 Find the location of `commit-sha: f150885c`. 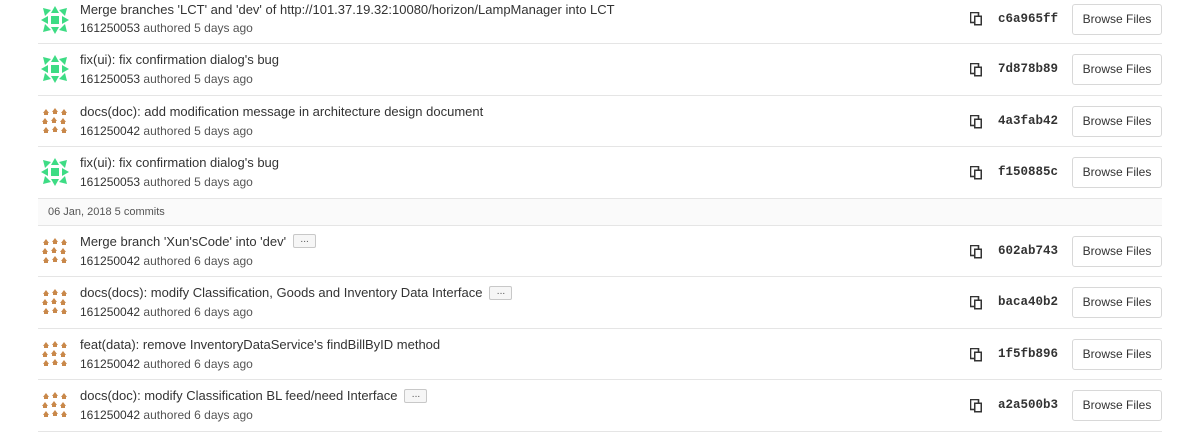

commit-sha: f150885c is located at coordinates (1028, 172).